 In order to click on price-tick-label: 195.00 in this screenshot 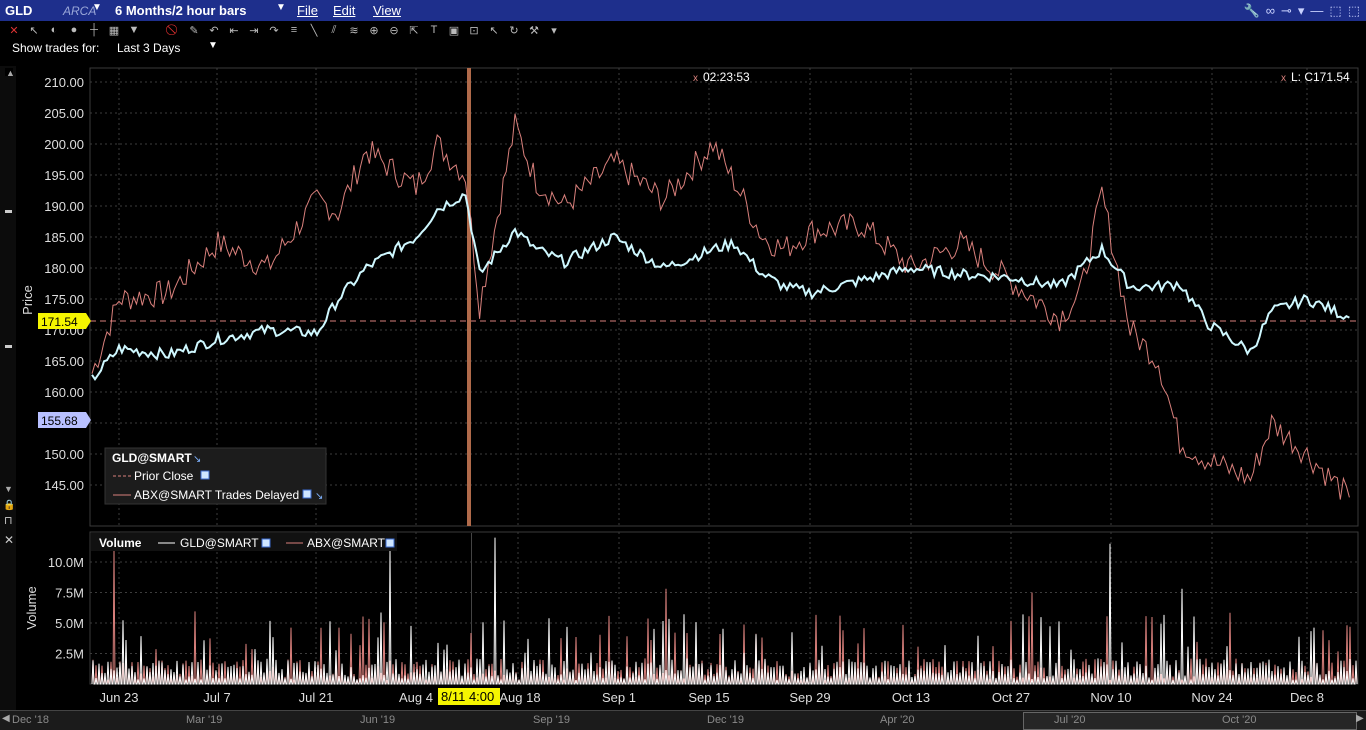, I will do `click(64, 175)`.